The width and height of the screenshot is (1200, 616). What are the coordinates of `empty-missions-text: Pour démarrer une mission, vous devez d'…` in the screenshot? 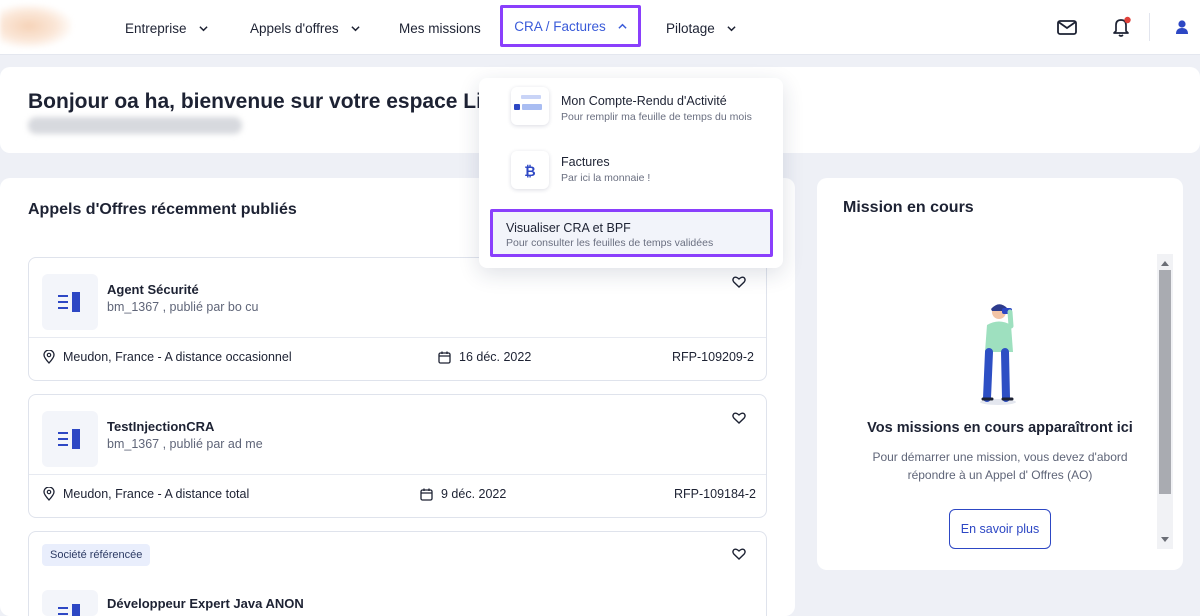 It's located at (1000, 466).